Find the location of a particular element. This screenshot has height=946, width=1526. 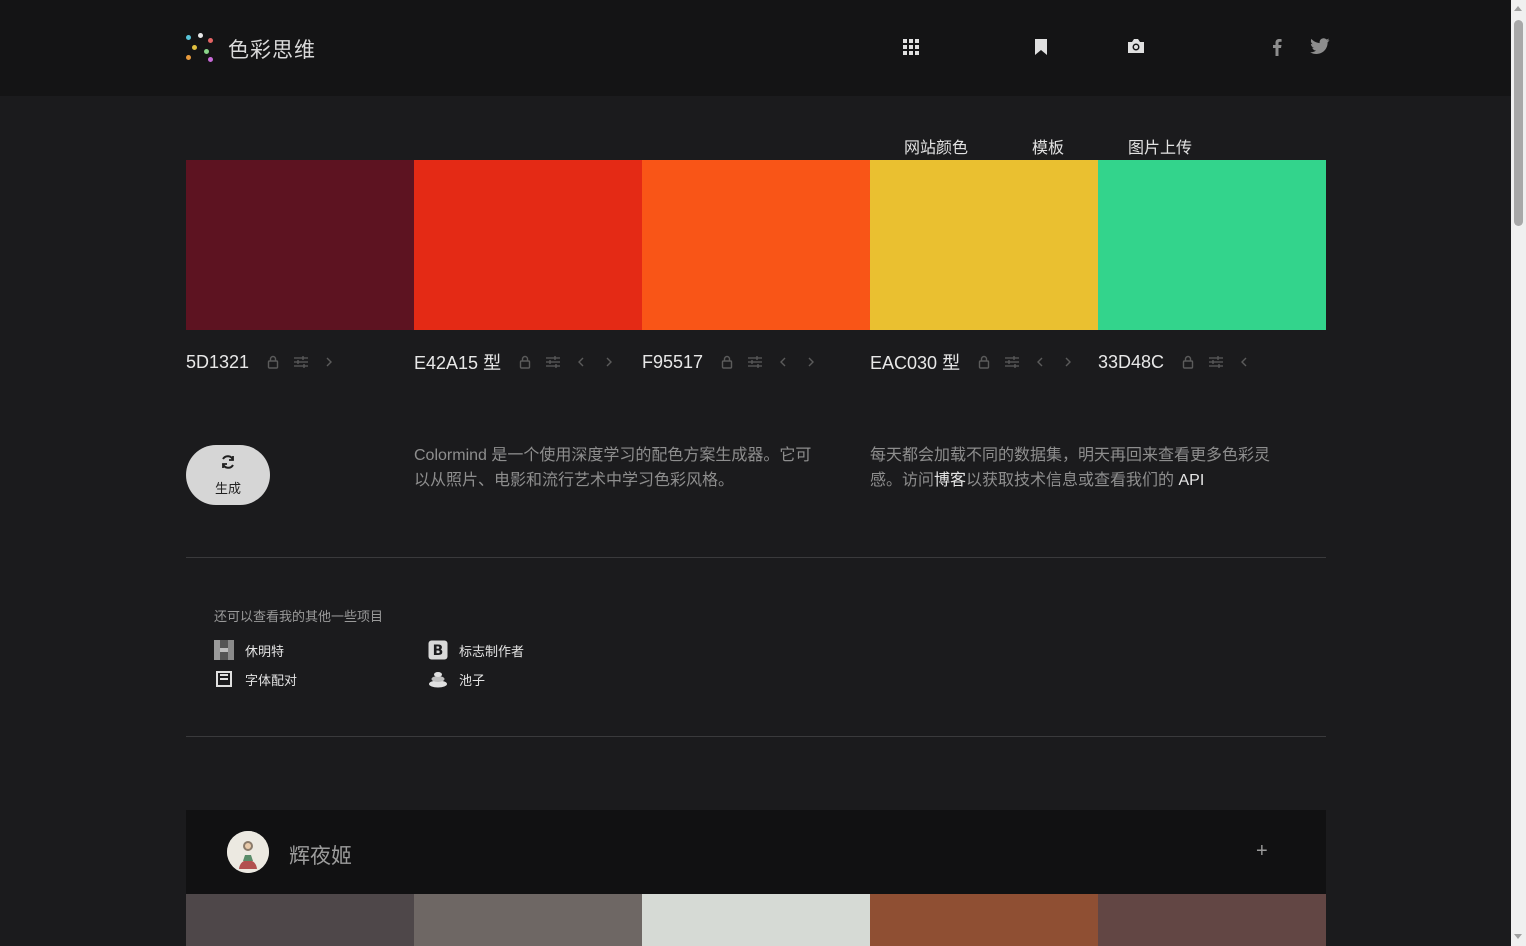

color-code-group: 5D1321 is located at coordinates (267, 362).